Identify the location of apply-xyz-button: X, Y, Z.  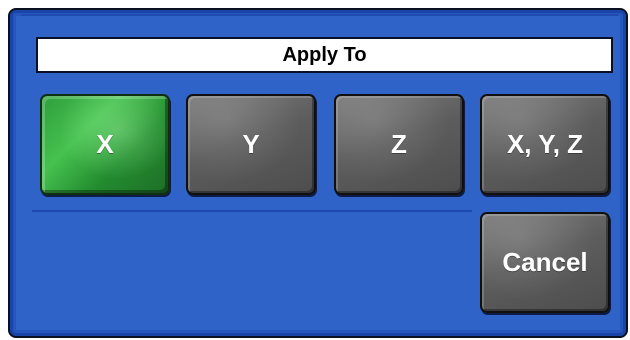
(545, 144).